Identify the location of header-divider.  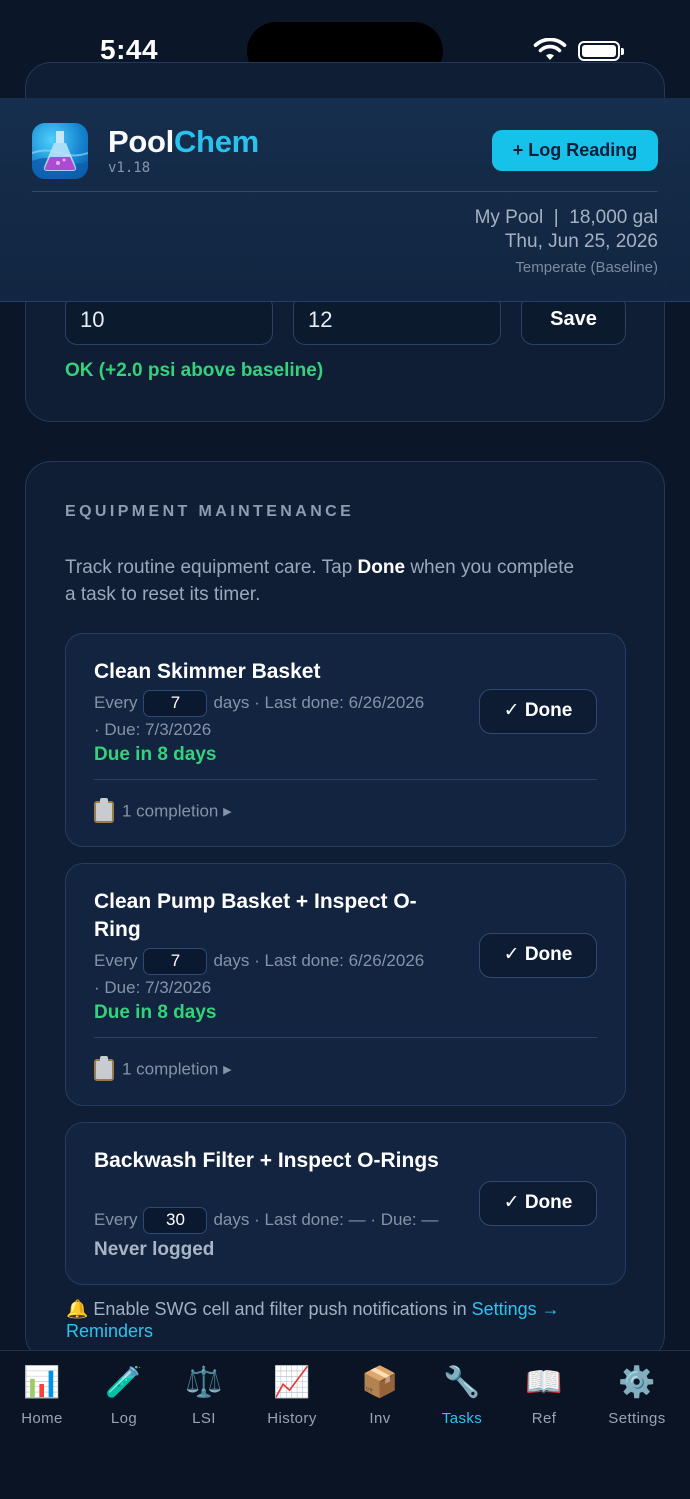
(345, 191).